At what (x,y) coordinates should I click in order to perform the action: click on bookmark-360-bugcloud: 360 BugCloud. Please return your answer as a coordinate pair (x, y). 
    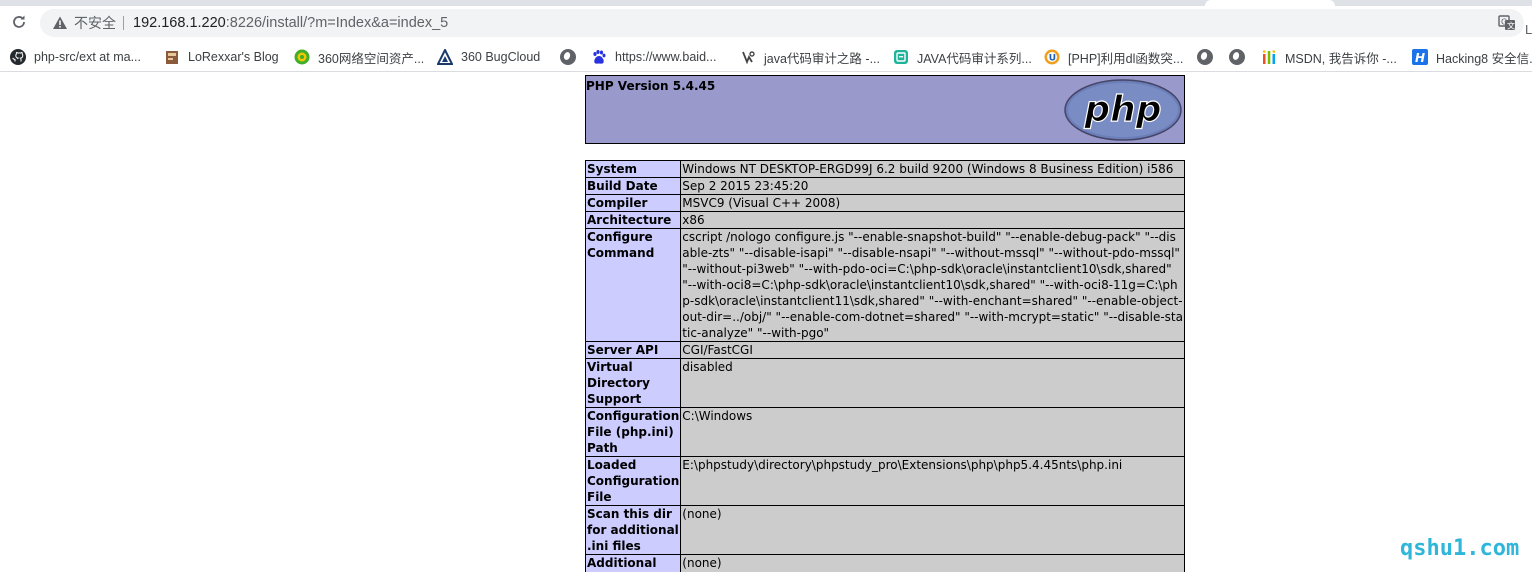
    Looking at the image, I should click on (488, 57).